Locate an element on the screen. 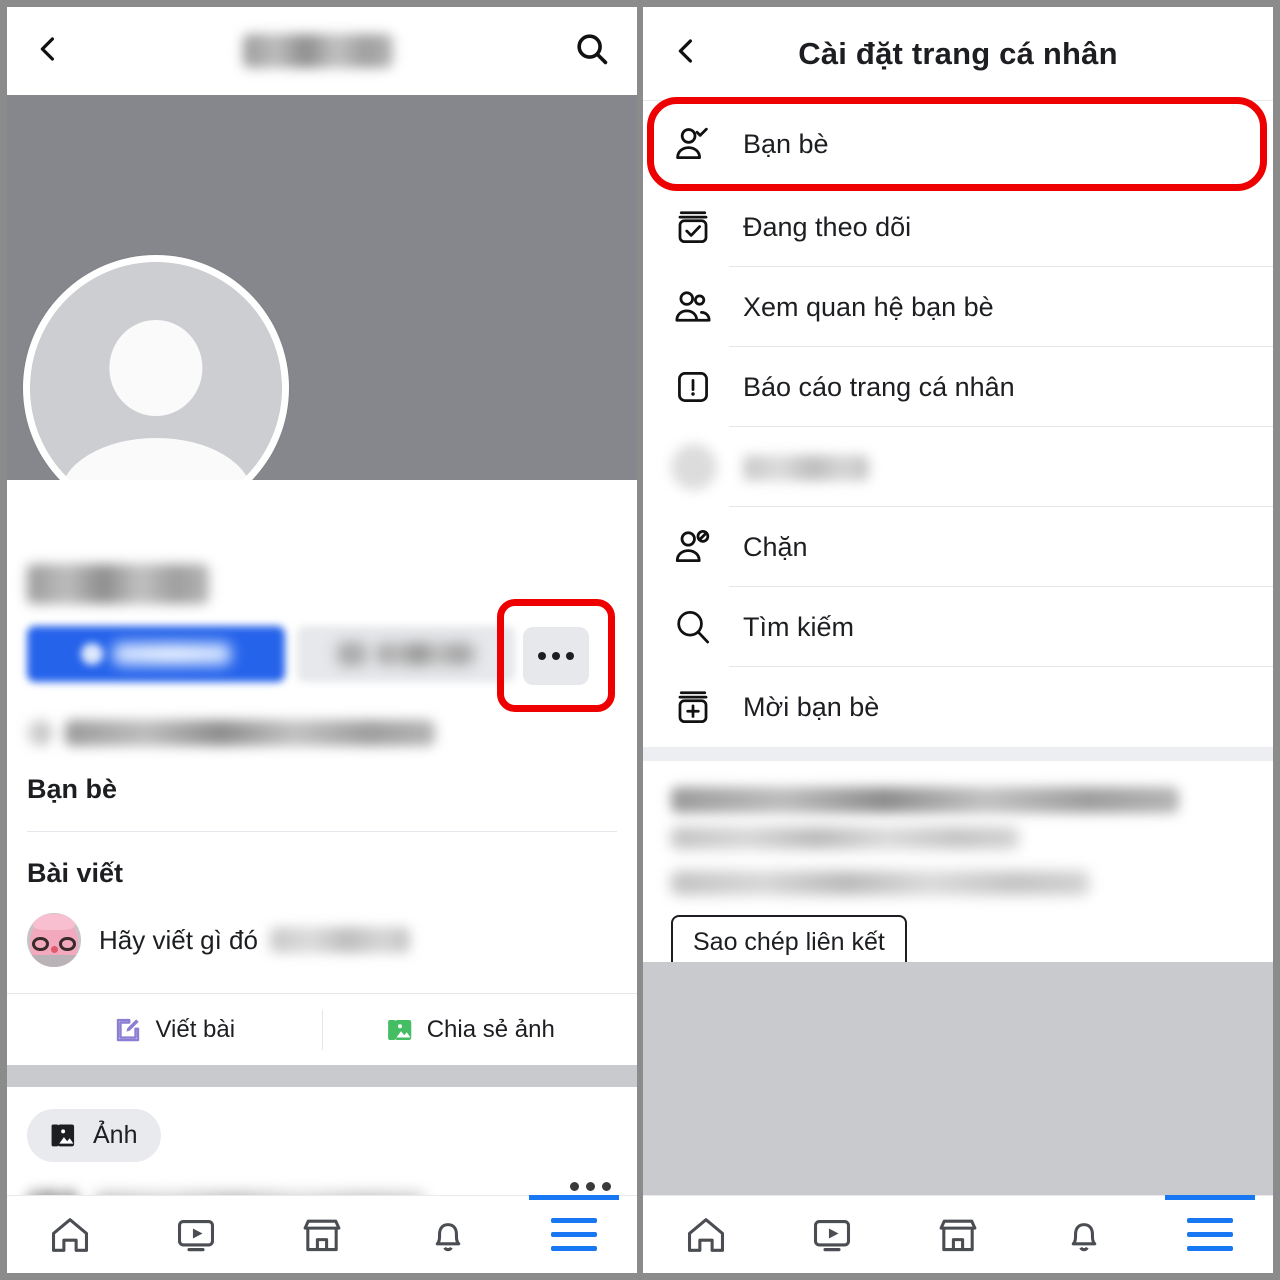 The image size is (1280, 1280). default-avatar-icon is located at coordinates (156, 388).